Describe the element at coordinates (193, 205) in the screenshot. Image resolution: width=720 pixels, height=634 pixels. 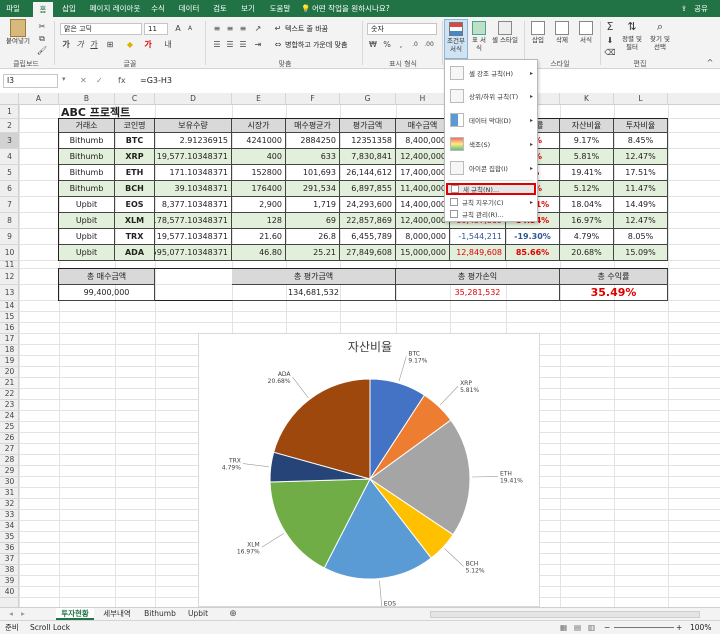
I see `table-cell: 8,377.10348371` at that location.